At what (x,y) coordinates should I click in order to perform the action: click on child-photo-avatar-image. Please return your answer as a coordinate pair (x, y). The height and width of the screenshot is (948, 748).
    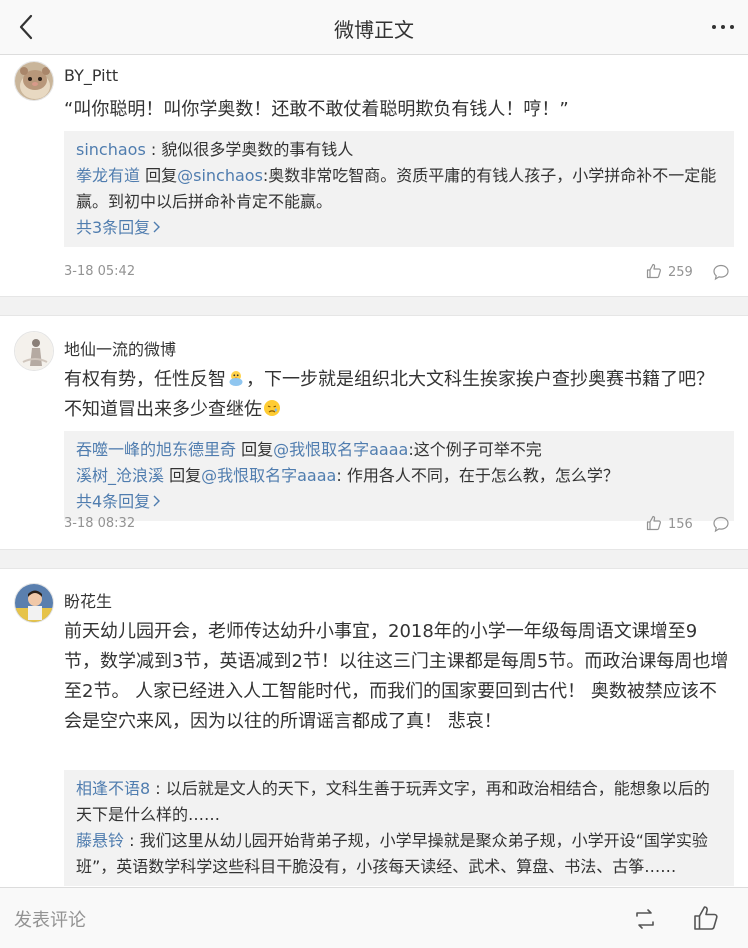
    Looking at the image, I should click on (34, 603).